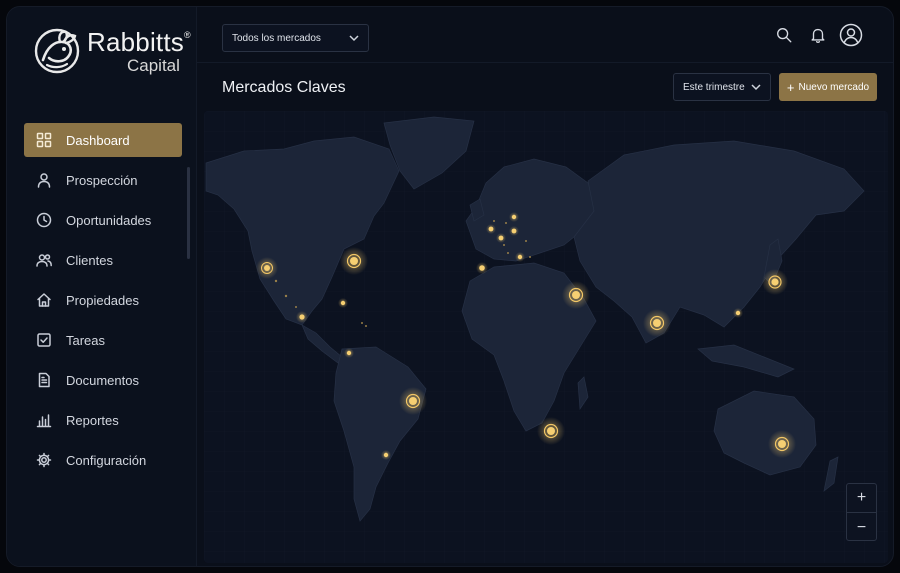  Describe the element at coordinates (714, 87) in the screenshot. I see `period-filter-value: Este trimestre` at that location.